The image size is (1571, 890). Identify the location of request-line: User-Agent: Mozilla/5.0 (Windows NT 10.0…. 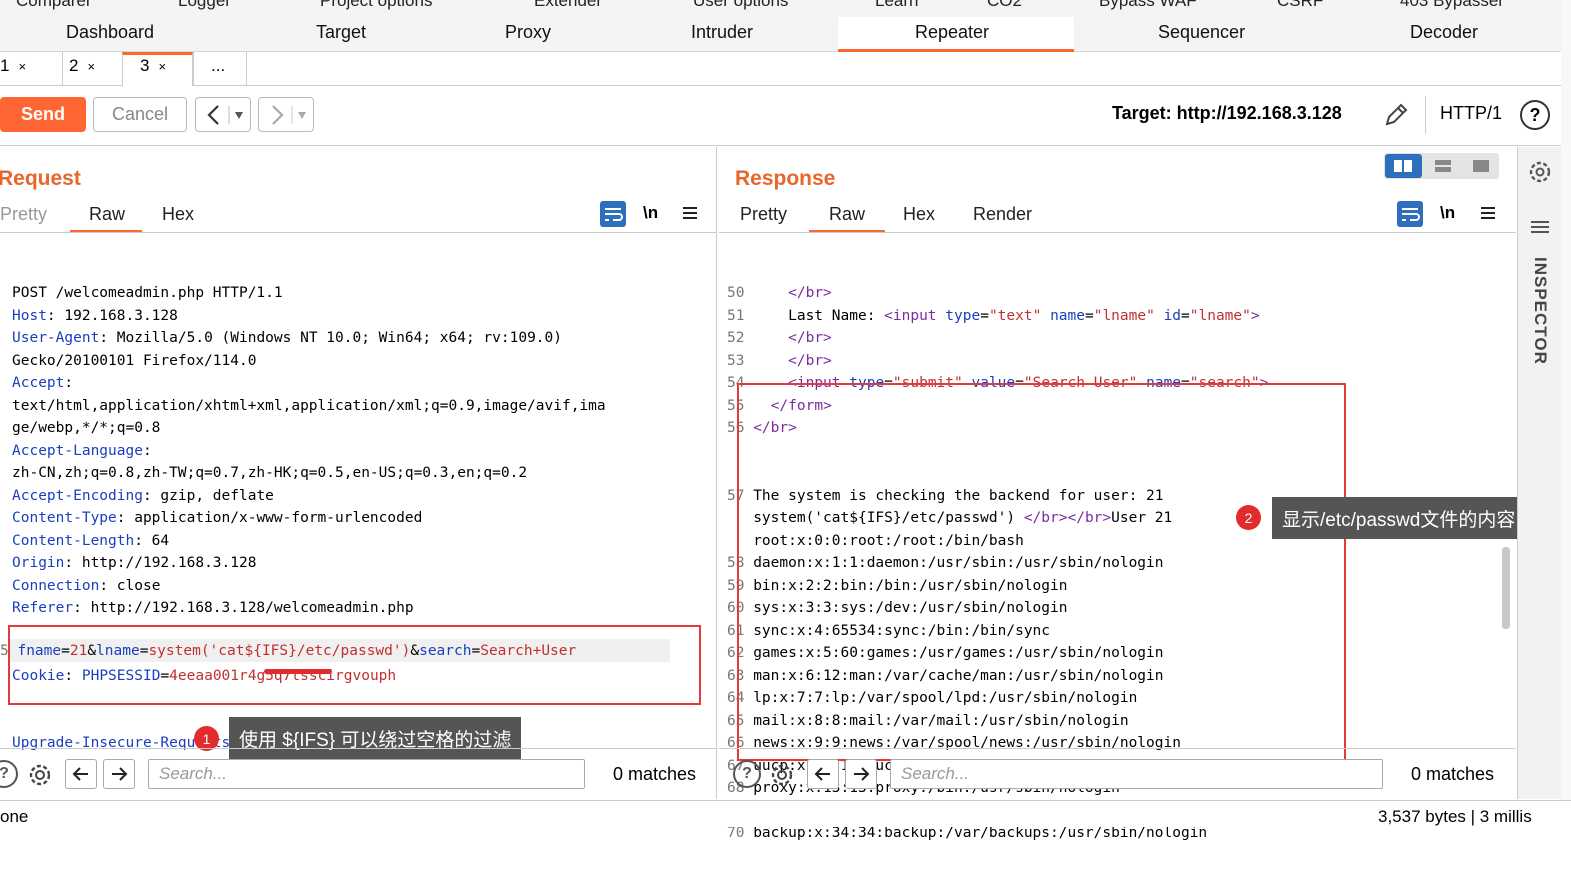
(309, 338).